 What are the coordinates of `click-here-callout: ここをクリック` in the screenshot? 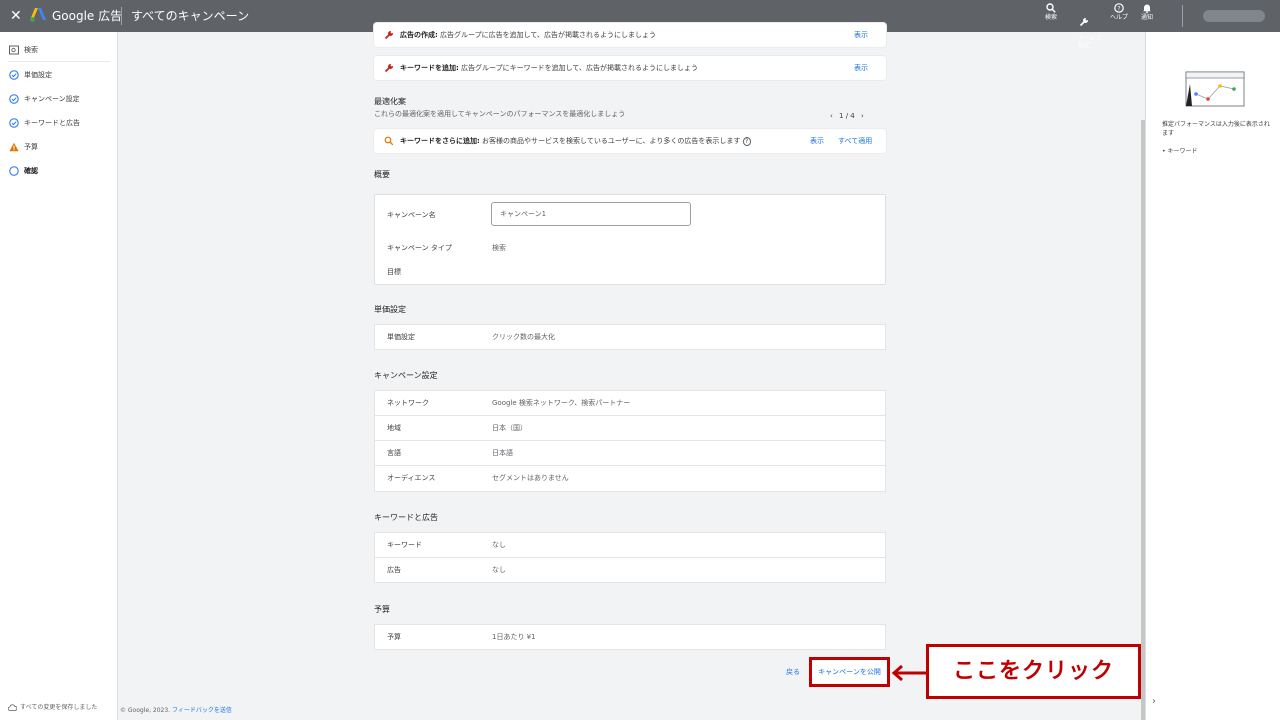 It's located at (1033, 671).